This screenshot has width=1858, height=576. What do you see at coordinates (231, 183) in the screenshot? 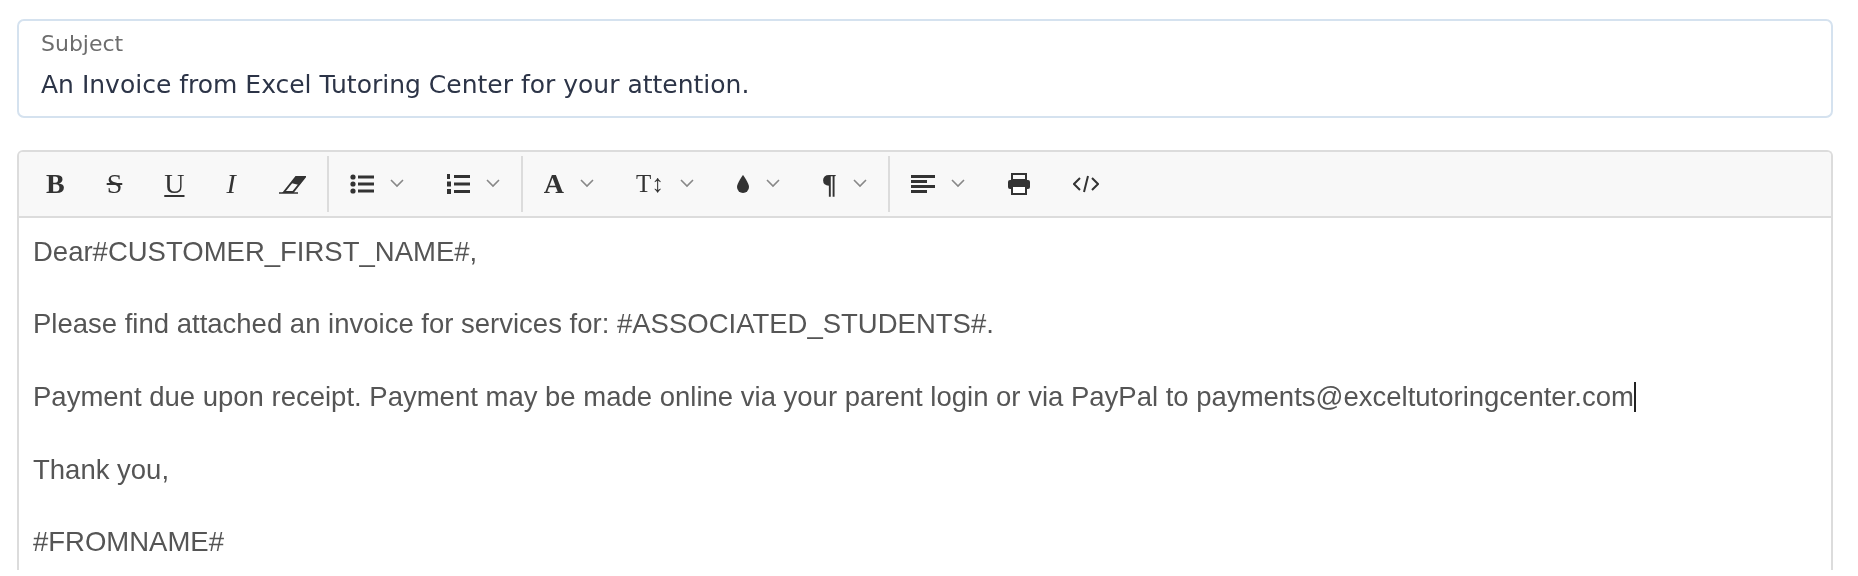
I see `italic-button: I` at bounding box center [231, 183].